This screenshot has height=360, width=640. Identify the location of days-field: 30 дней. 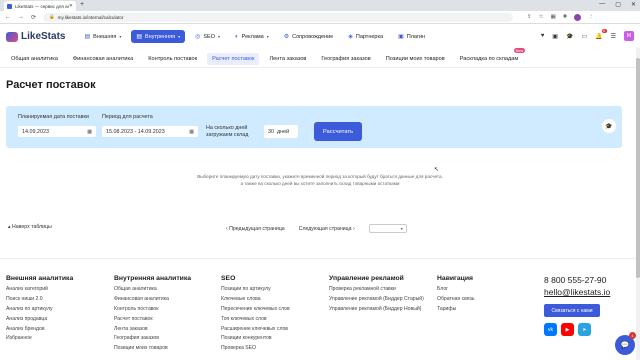
(281, 131).